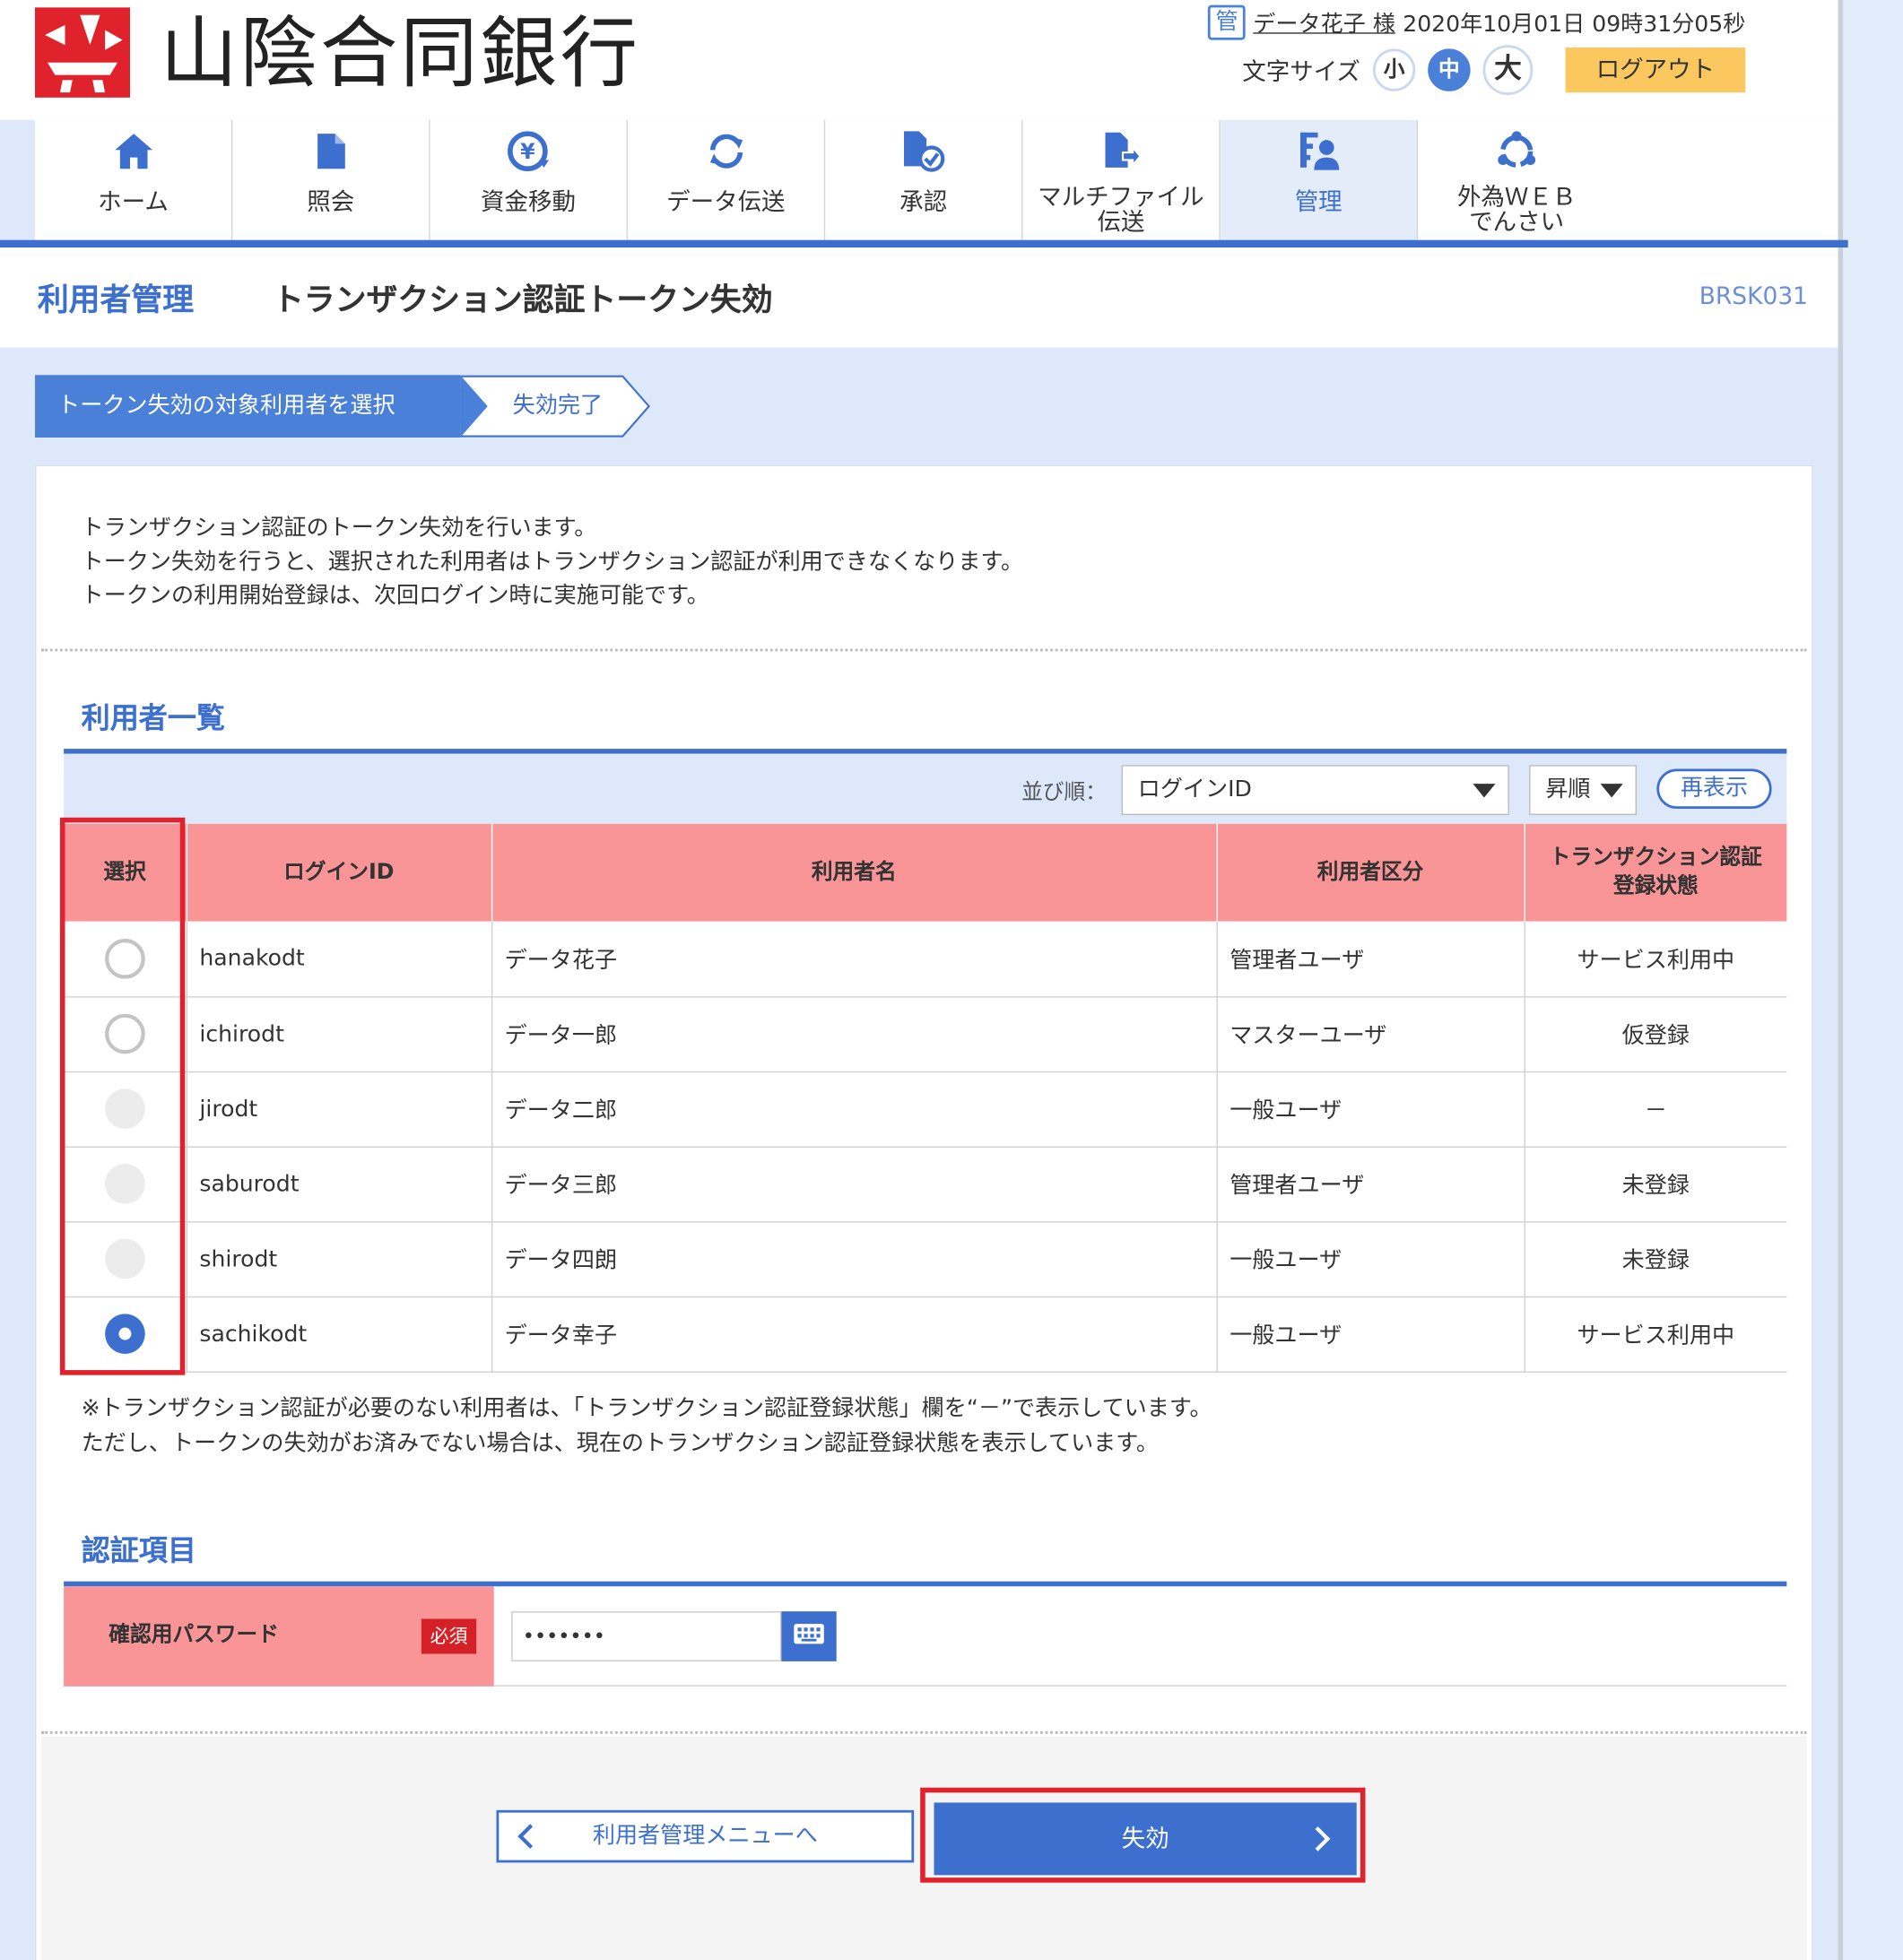 This screenshot has height=1960, width=1903. I want to click on user-list-title: 利用者一覧, so click(153, 718).